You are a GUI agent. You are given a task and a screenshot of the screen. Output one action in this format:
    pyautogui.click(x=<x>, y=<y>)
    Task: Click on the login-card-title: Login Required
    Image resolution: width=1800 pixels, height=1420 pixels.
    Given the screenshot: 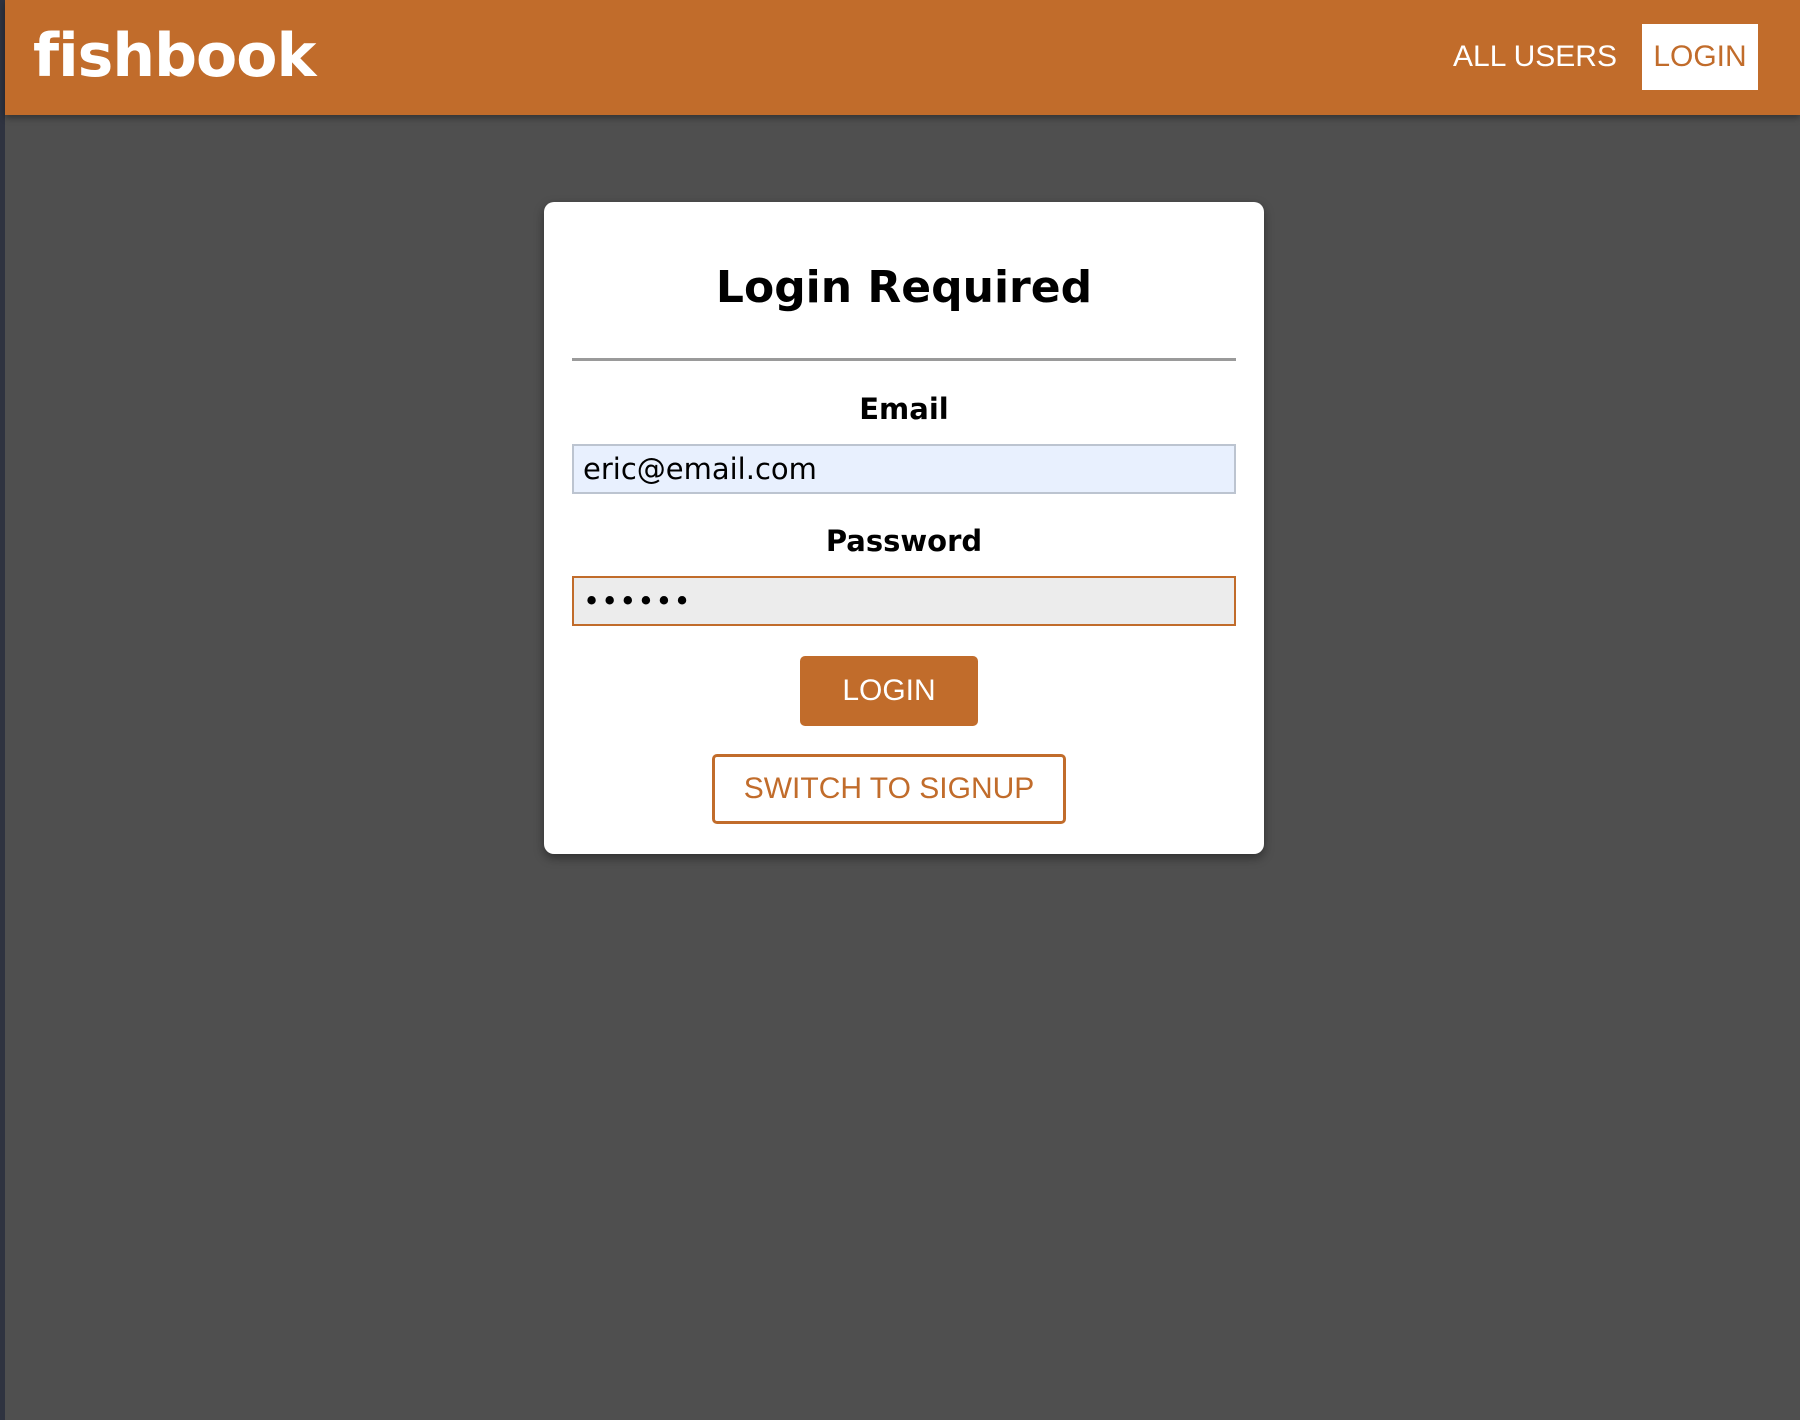 What is the action you would take?
    pyautogui.click(x=904, y=287)
    